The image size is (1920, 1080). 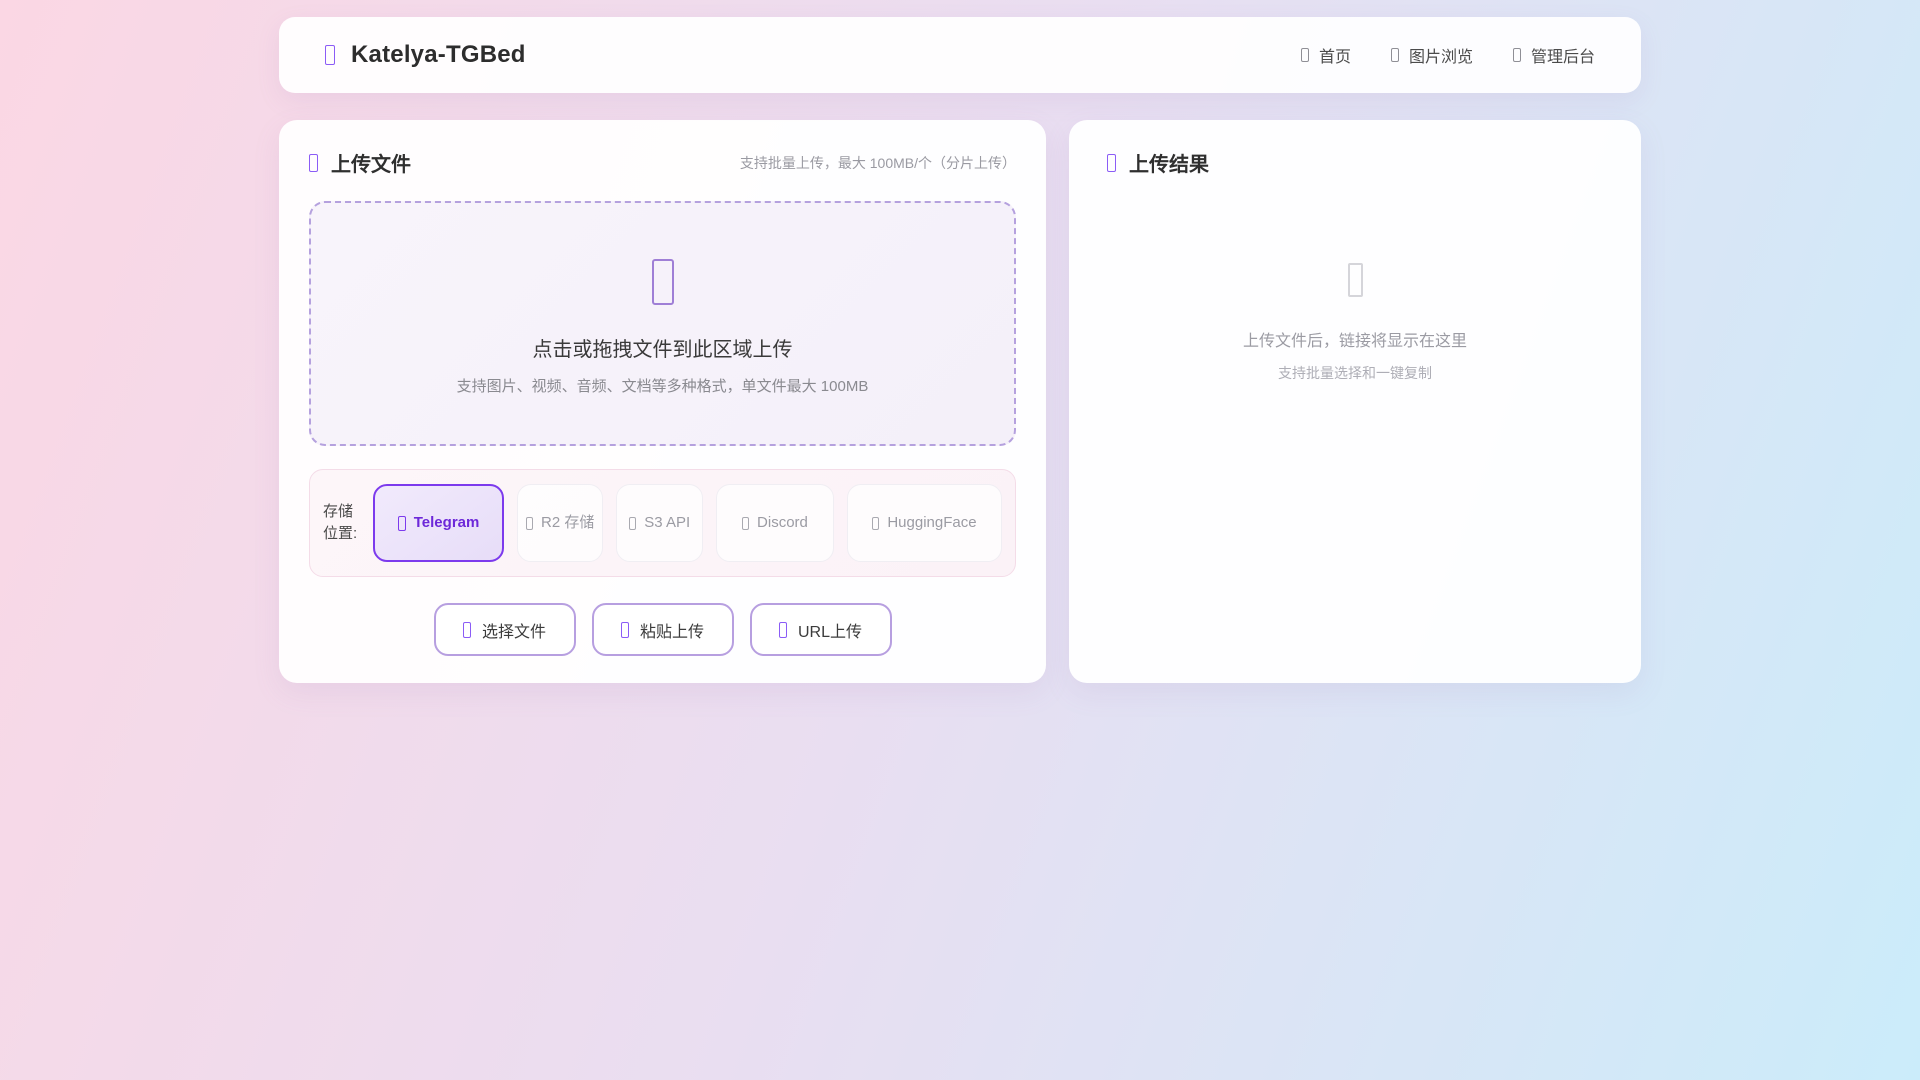 What do you see at coordinates (667, 522) in the screenshot?
I see `storage-option-label: S3 API` at bounding box center [667, 522].